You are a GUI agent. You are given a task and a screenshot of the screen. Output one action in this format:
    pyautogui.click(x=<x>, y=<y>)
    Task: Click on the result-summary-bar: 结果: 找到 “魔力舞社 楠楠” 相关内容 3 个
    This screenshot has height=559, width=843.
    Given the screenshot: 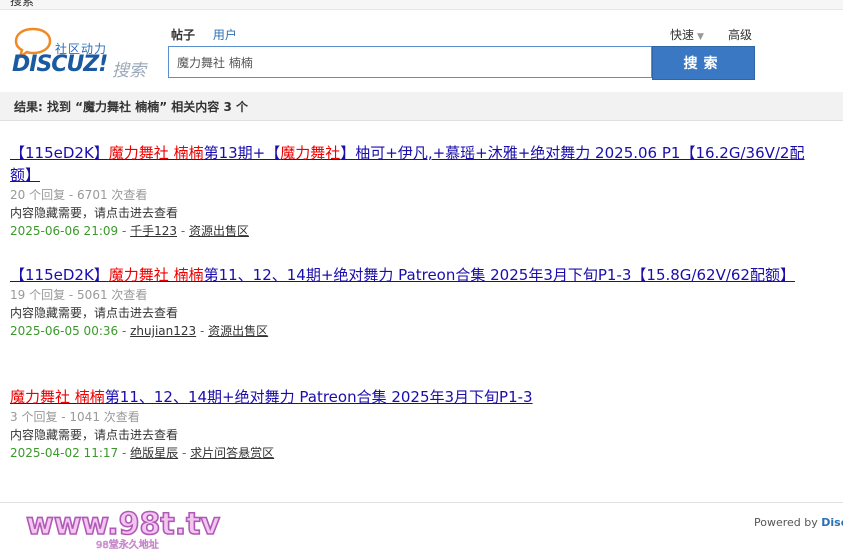 What is the action you would take?
    pyautogui.click(x=421, y=106)
    